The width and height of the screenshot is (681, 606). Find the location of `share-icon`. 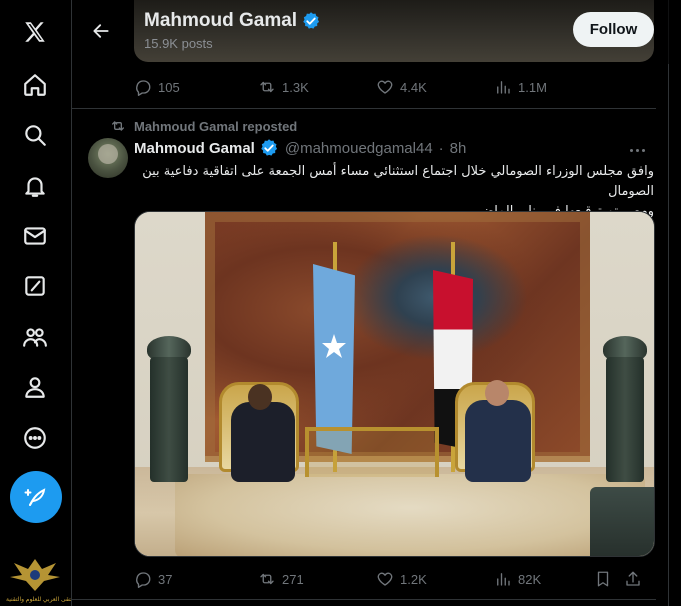

share-icon is located at coordinates (633, 578).